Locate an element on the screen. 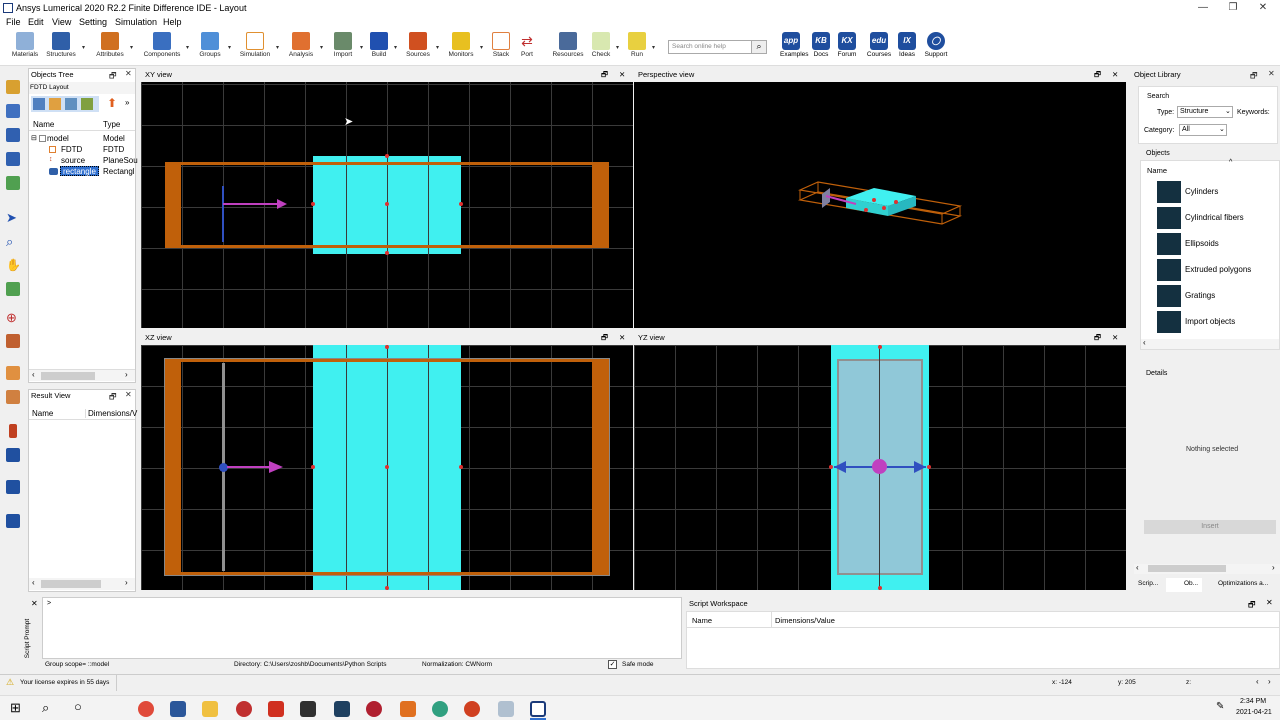 The width and height of the screenshot is (1280, 720). library-item-ellipsoids: Ellipsoids is located at coordinates (1218, 245).